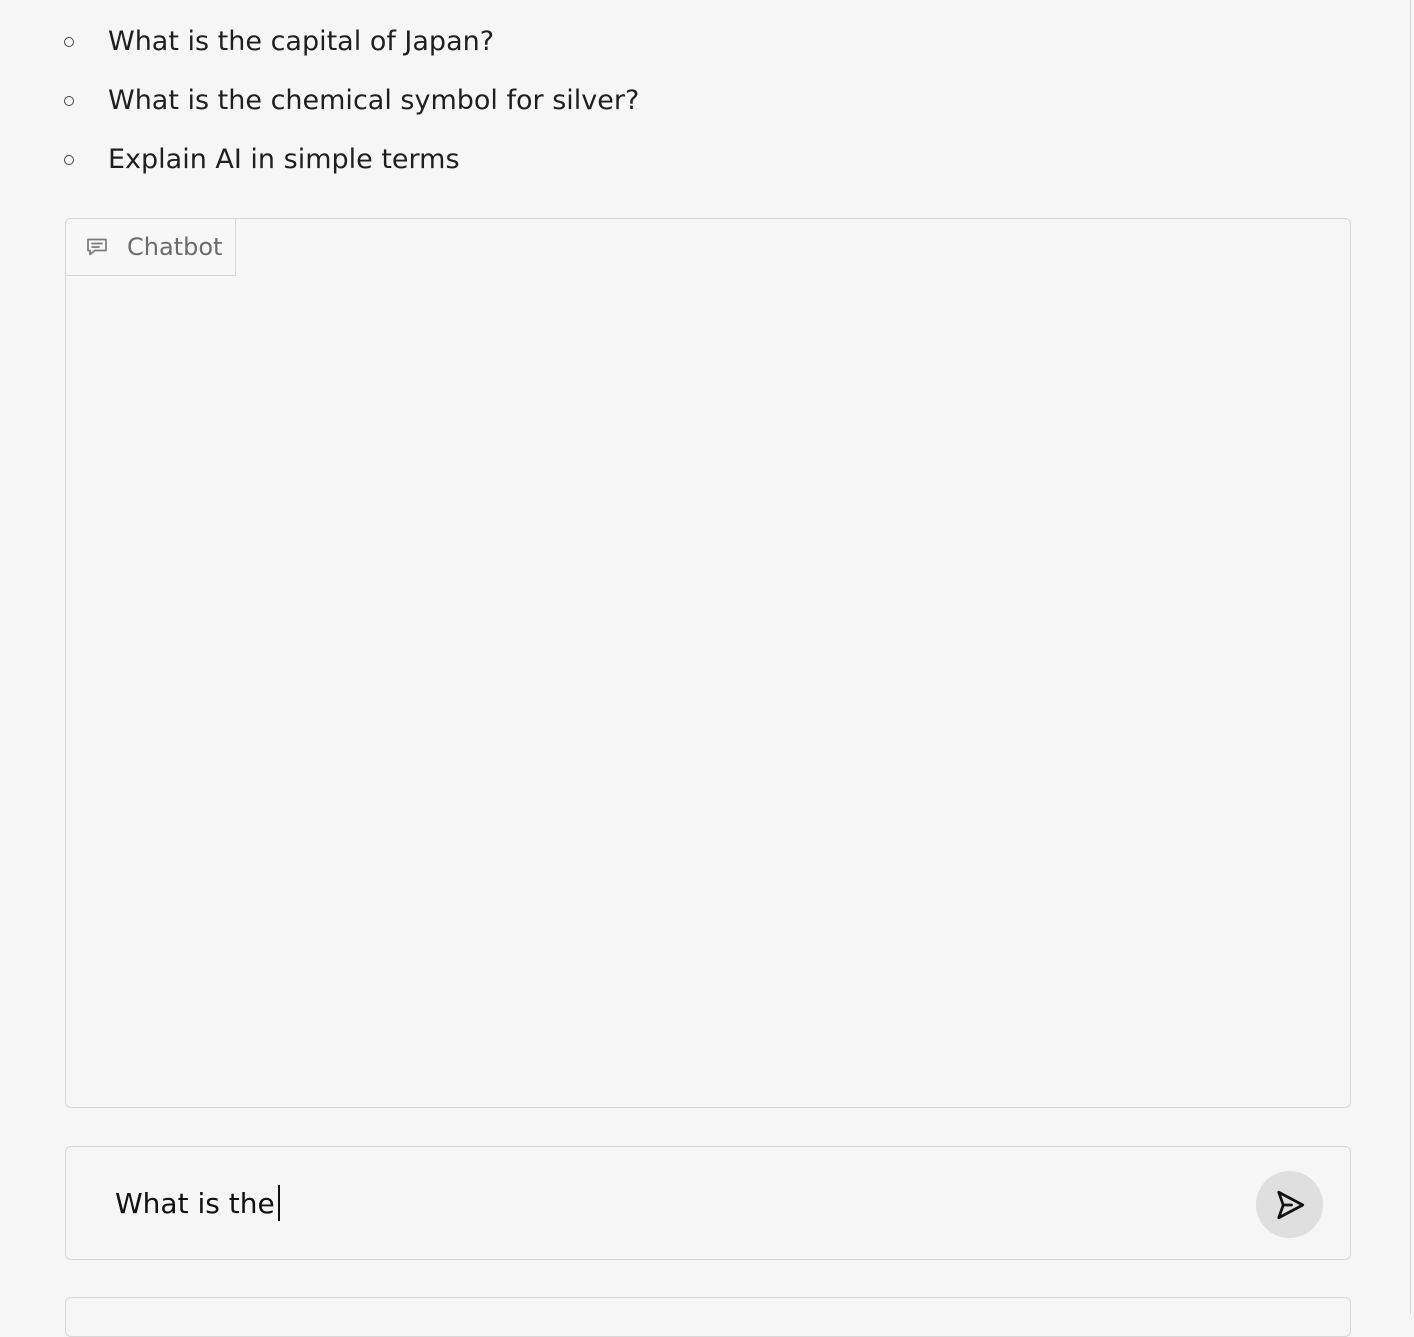  Describe the element at coordinates (374, 100) in the screenshot. I see `example-prompt-text: What is the chemical symbol for silver?` at that location.